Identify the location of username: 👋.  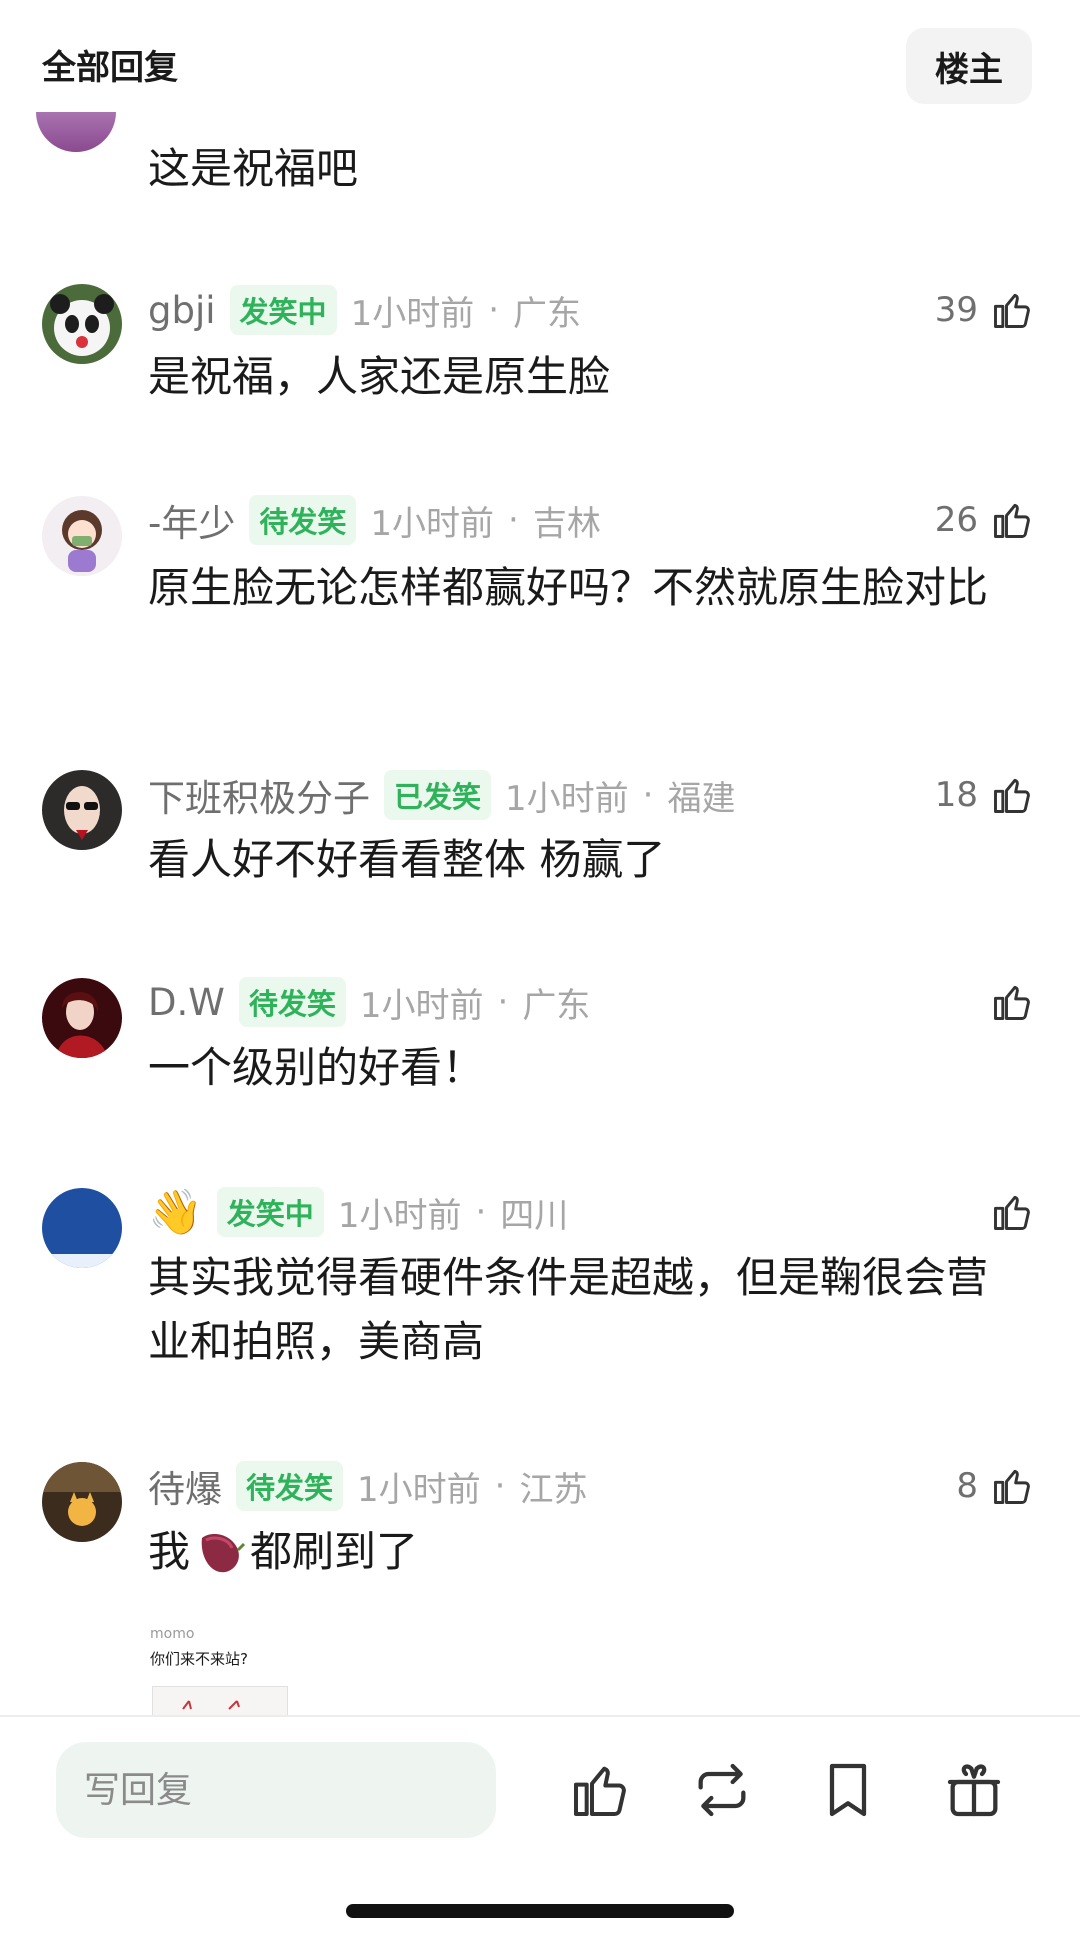
(175, 1212).